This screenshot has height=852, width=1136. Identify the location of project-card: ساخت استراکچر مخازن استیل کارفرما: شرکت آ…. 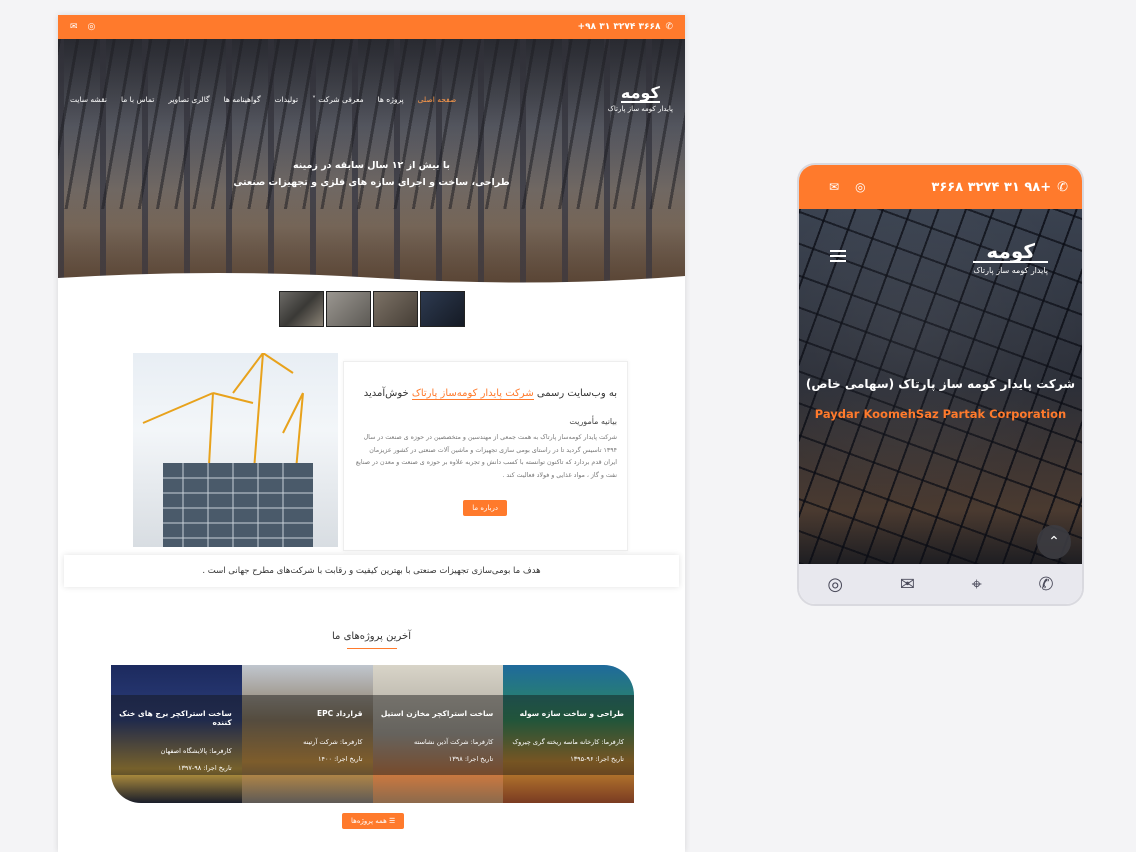
(438, 734).